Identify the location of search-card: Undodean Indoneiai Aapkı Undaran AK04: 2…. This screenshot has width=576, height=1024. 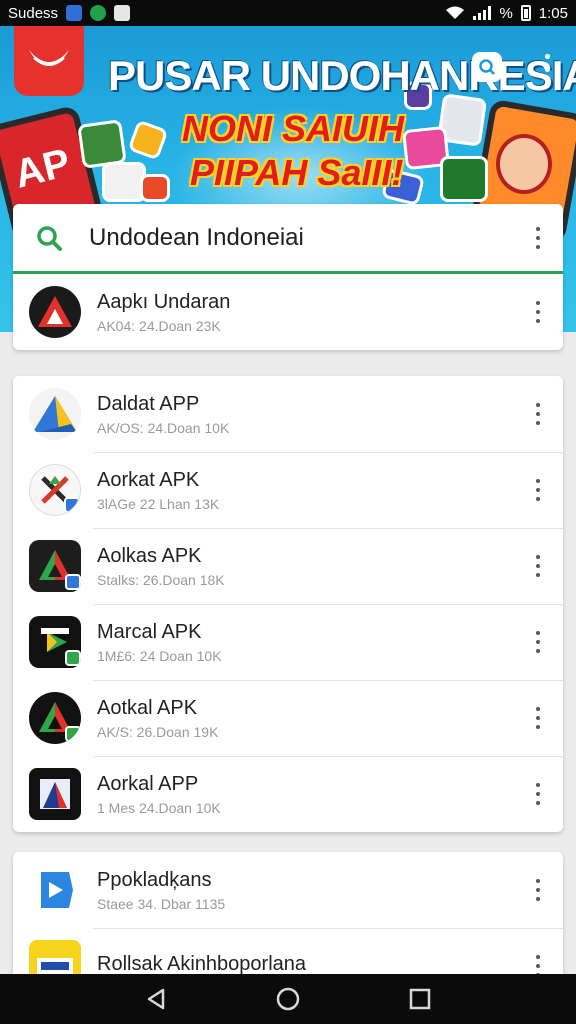
(288, 277).